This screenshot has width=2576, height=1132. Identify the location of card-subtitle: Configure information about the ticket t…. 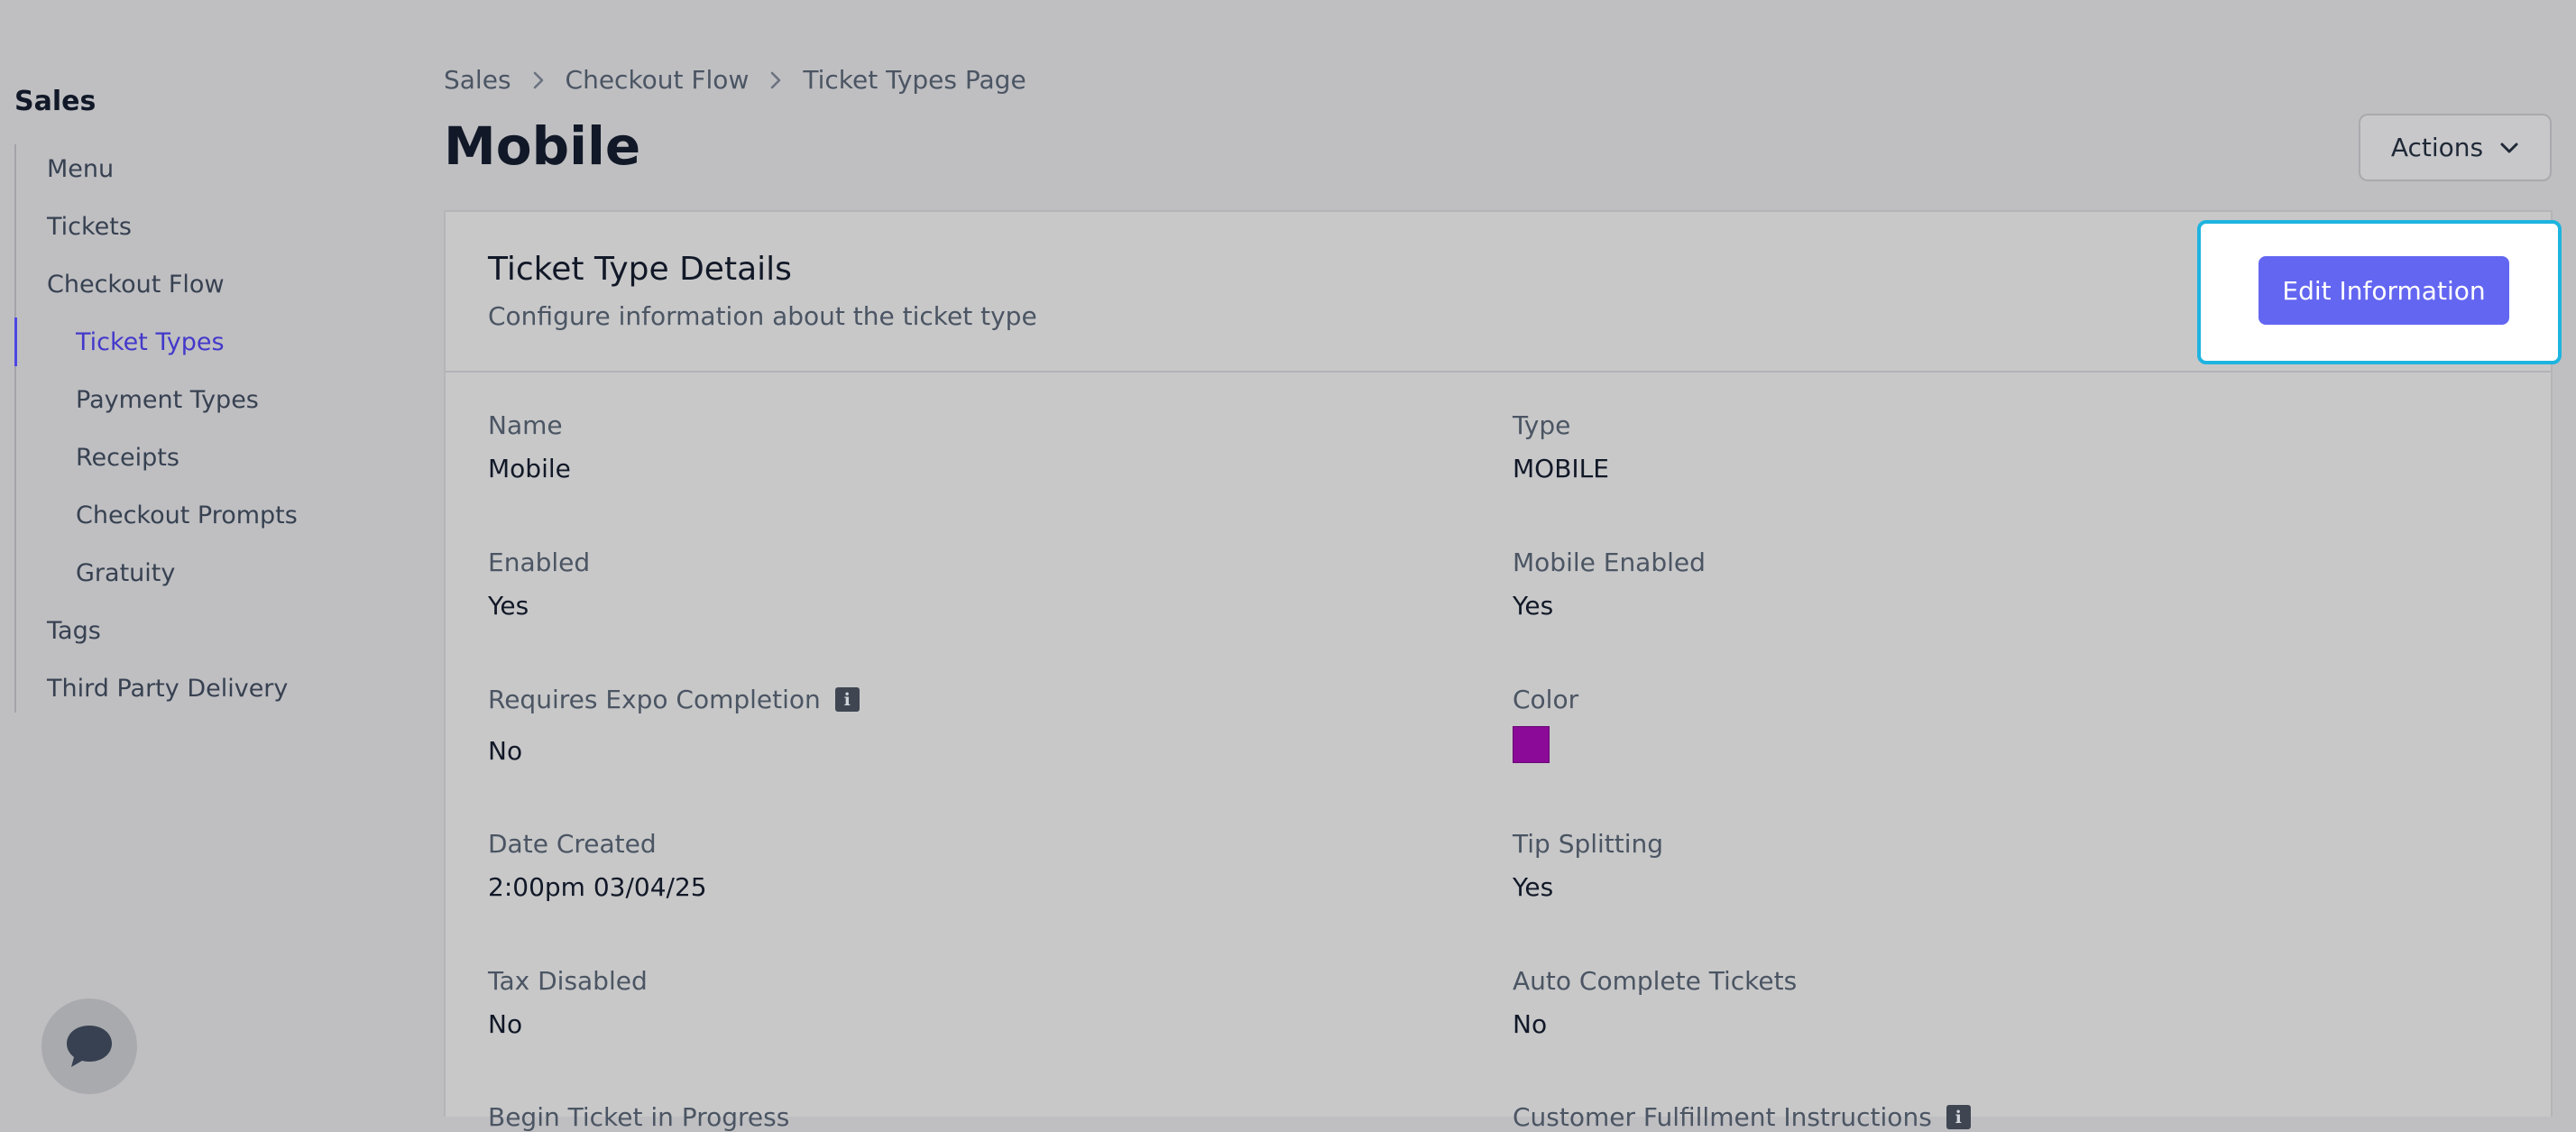
(763, 316).